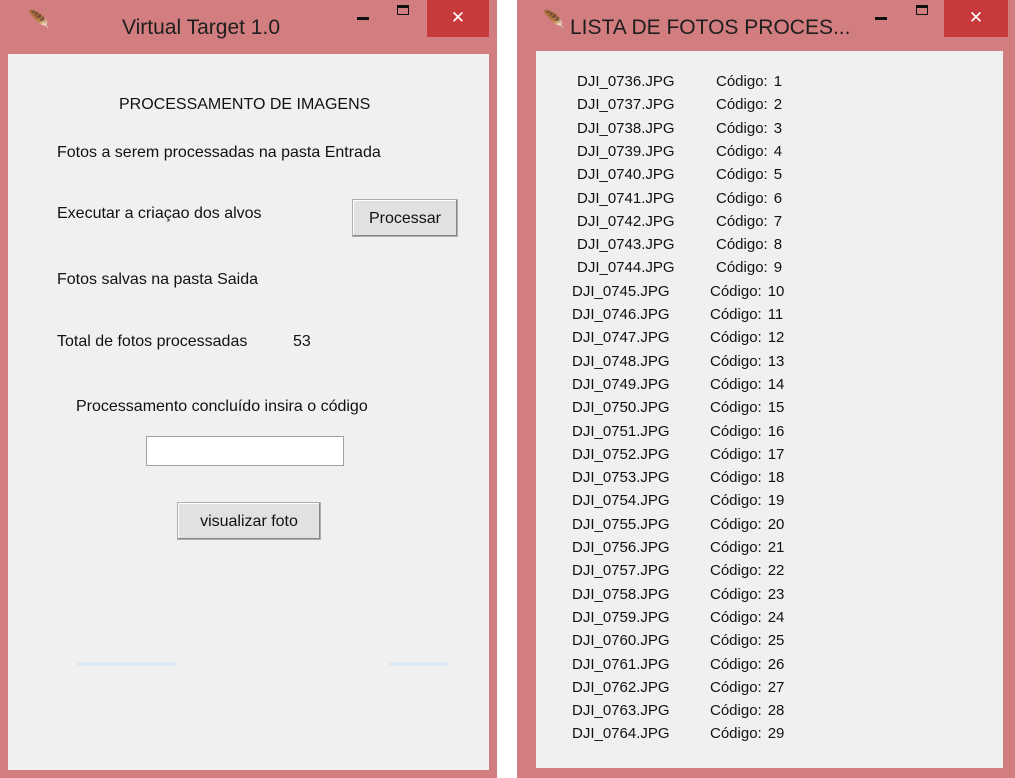 This screenshot has height=778, width=1015. What do you see at coordinates (621, 617) in the screenshot?
I see `file-name: DJI_0759.JPG` at bounding box center [621, 617].